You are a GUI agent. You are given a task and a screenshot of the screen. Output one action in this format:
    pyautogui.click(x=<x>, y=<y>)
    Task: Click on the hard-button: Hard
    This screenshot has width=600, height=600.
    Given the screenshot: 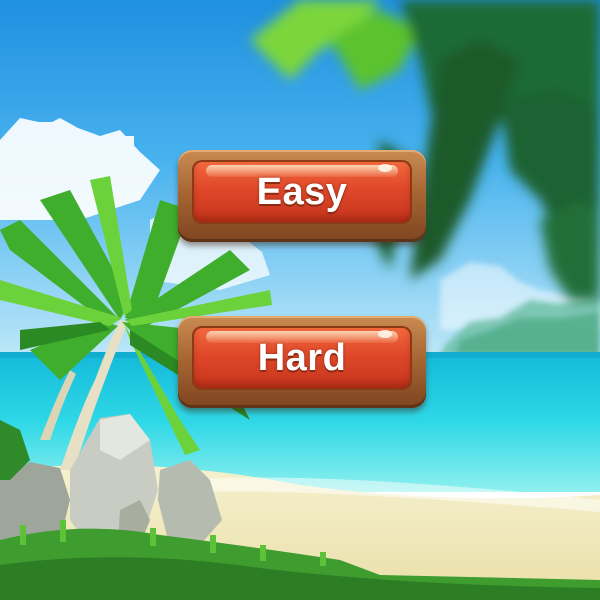 What is the action you would take?
    pyautogui.click(x=302, y=362)
    